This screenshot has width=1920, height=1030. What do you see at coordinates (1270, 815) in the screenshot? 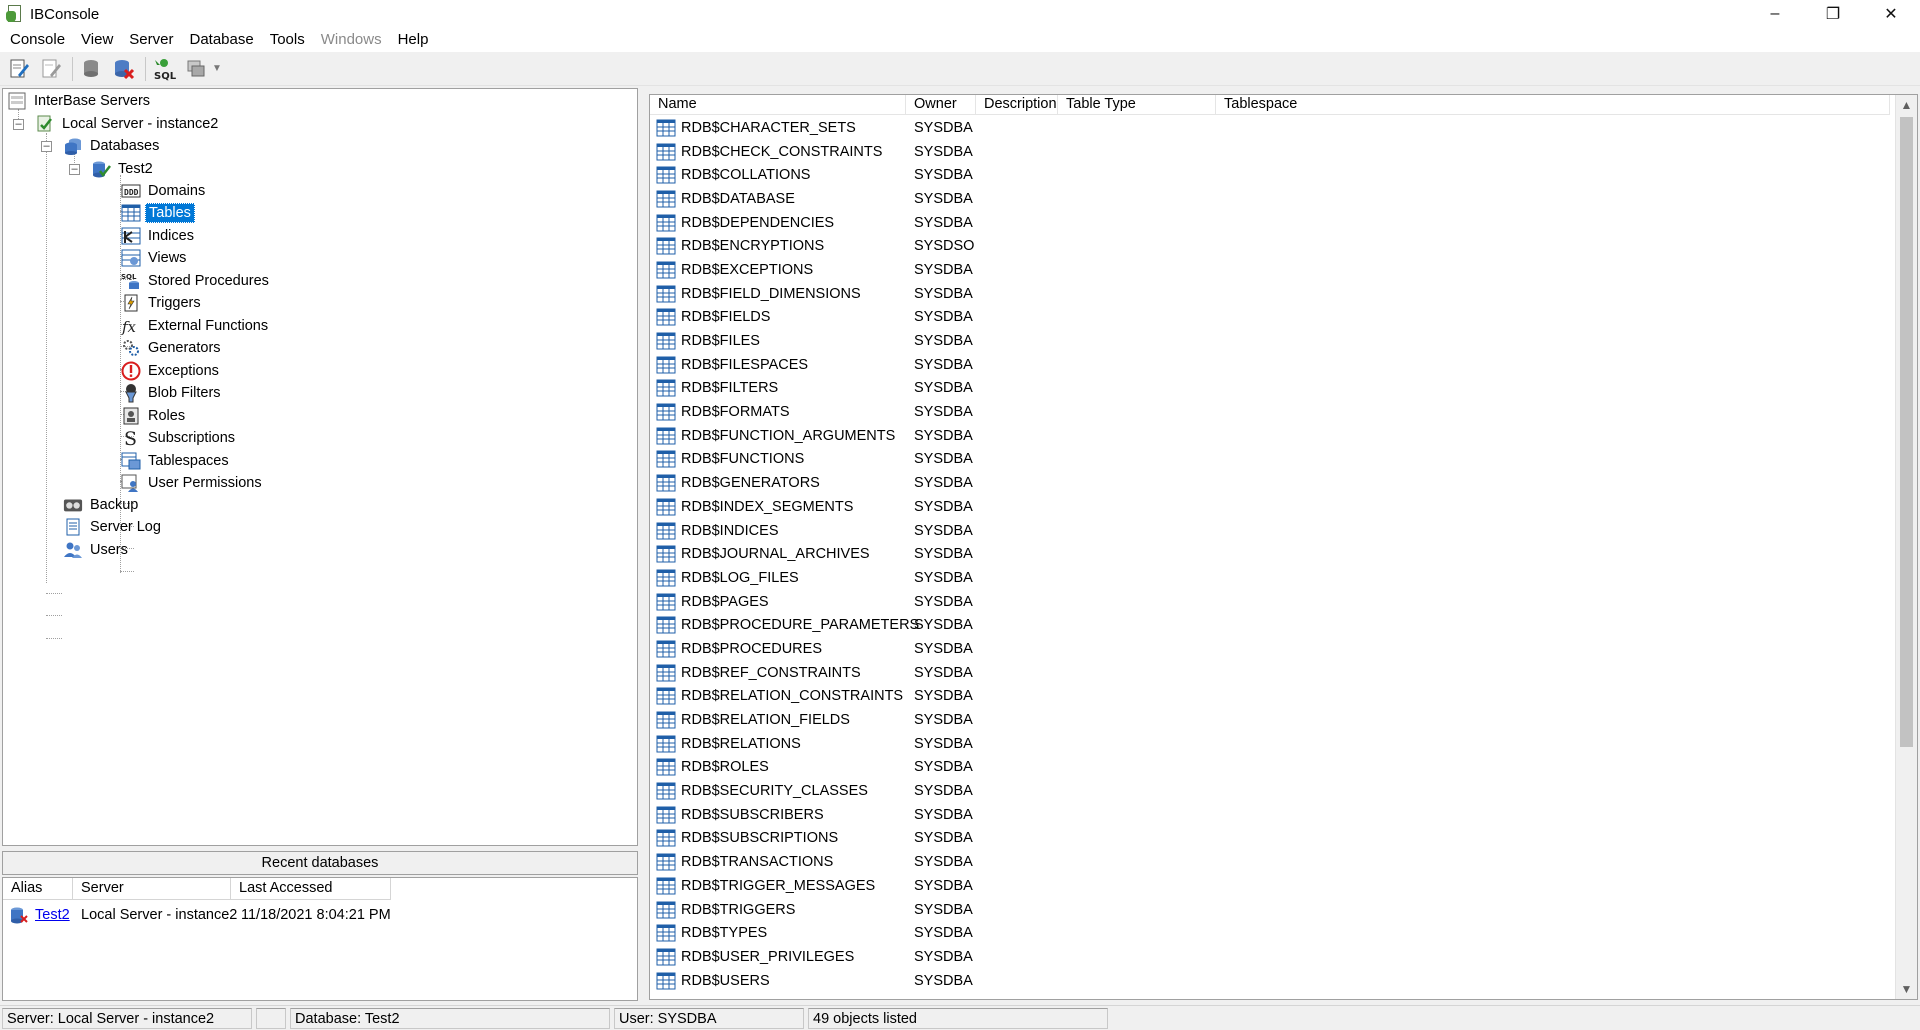
I see `table-row: RDB$SUBSCRIBERS SYSDBA` at bounding box center [1270, 815].